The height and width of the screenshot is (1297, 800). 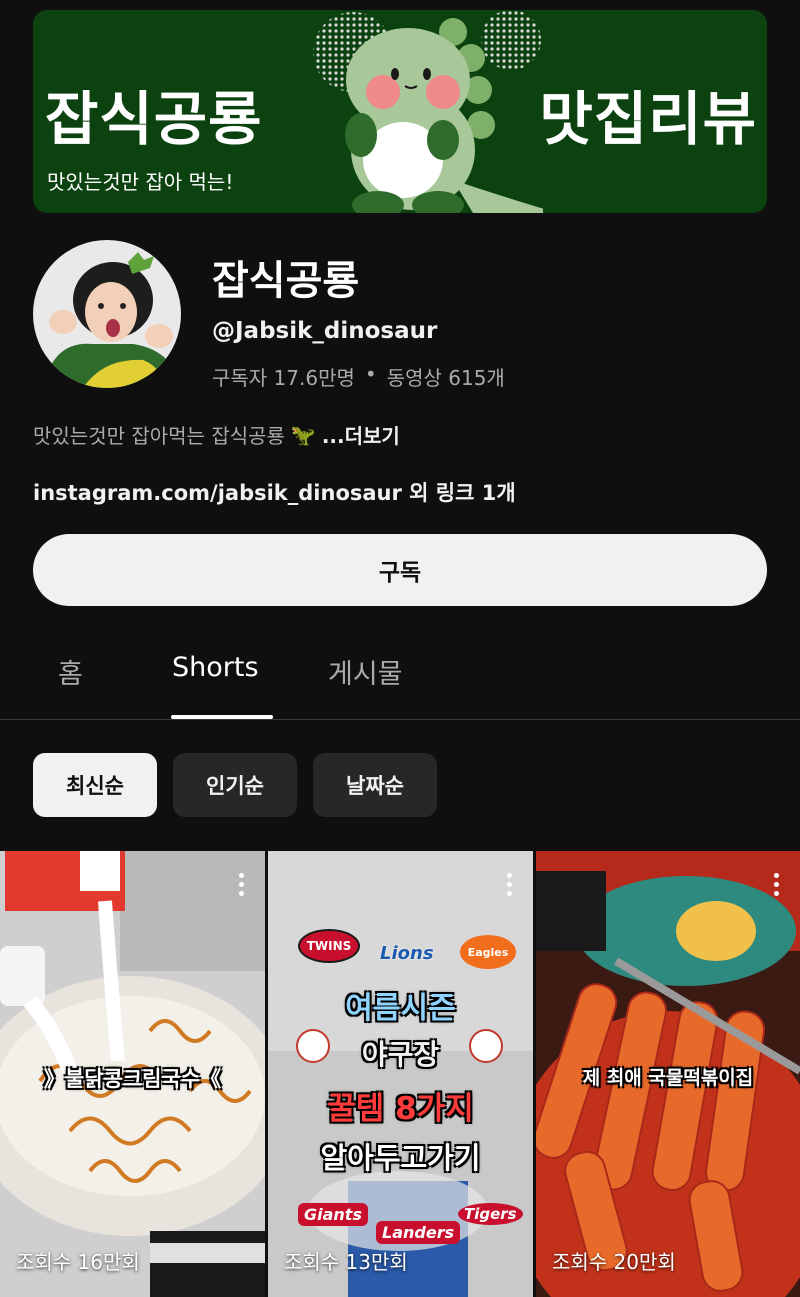 What do you see at coordinates (346, 1262) in the screenshot?
I see `view-count: 조회수 13만회` at bounding box center [346, 1262].